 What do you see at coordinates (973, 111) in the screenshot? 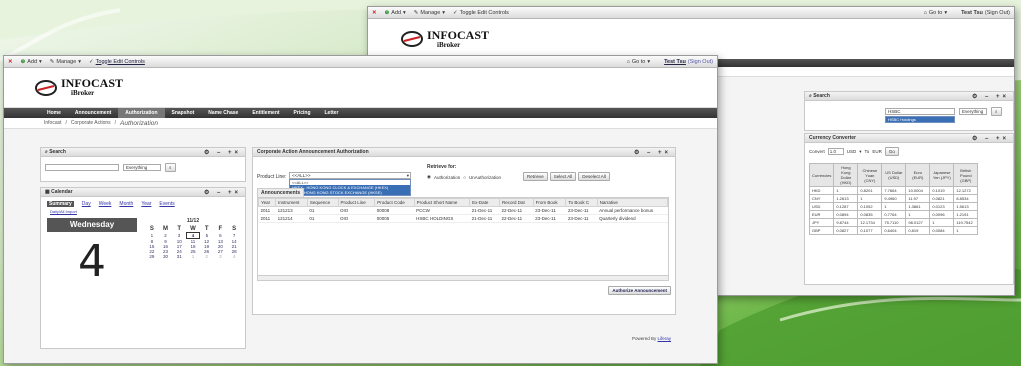
I see `back-search-scope-select: Everything` at bounding box center [973, 111].